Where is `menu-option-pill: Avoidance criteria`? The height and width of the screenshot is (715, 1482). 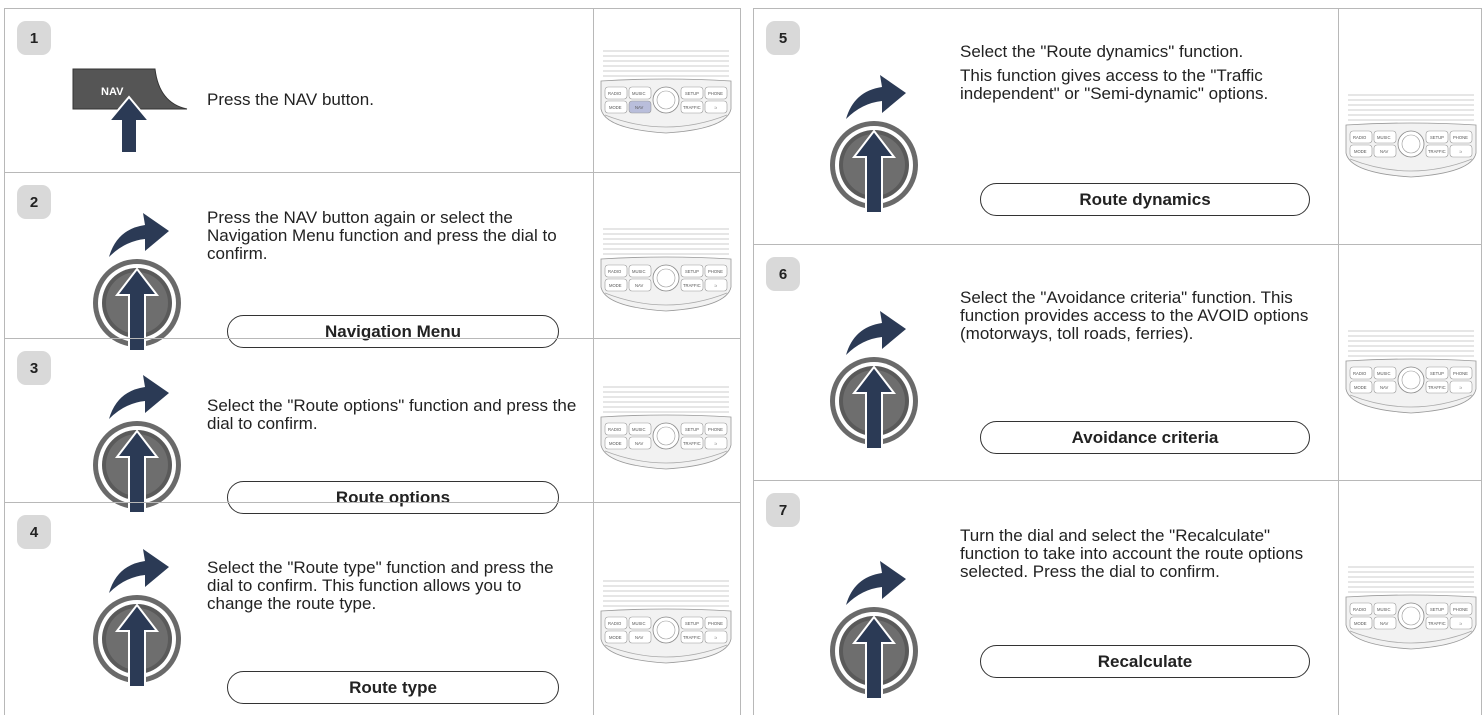
menu-option-pill: Avoidance criteria is located at coordinates (1145, 437).